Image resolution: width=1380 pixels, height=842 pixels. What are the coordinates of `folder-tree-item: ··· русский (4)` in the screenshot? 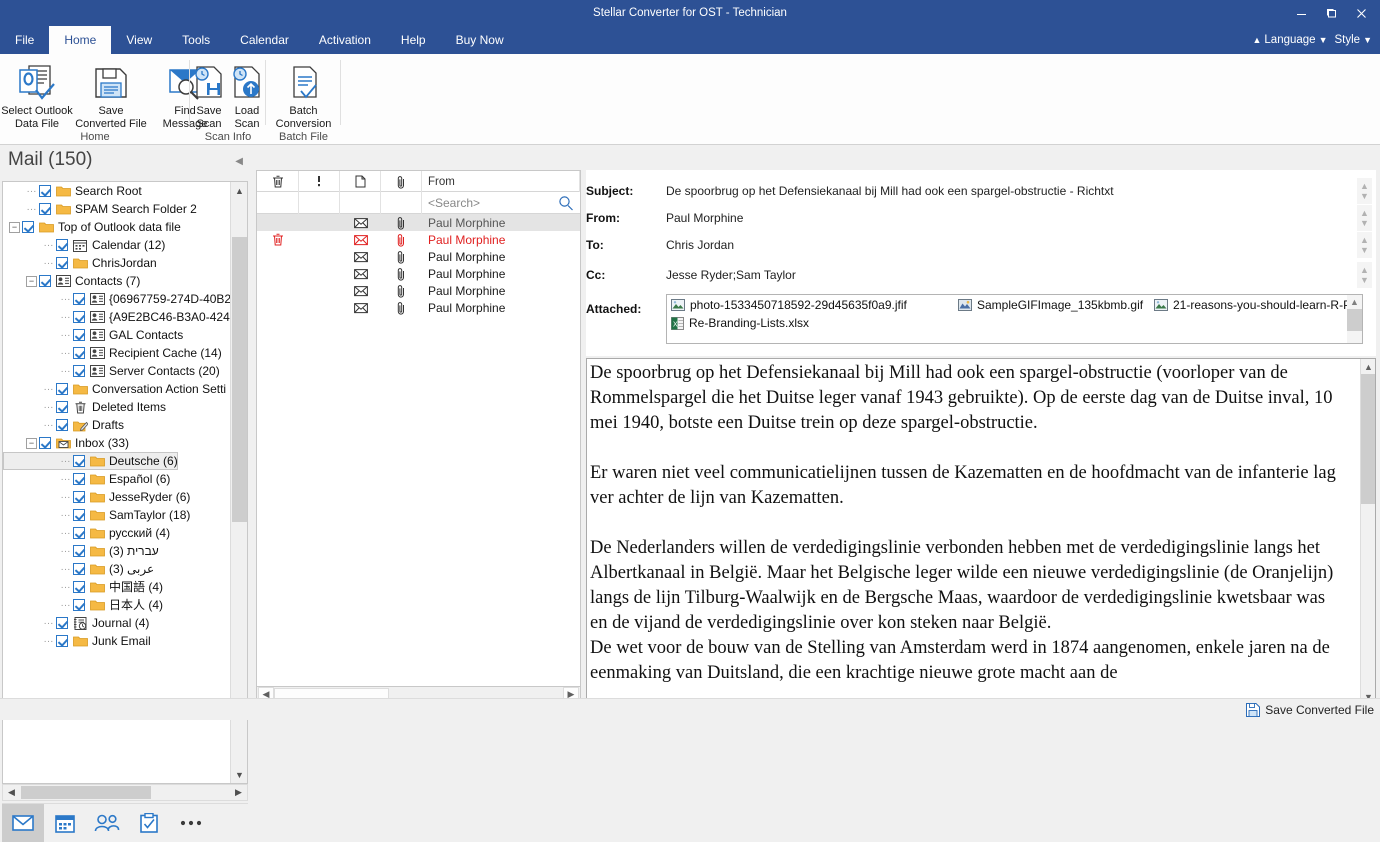 It's located at (117, 533).